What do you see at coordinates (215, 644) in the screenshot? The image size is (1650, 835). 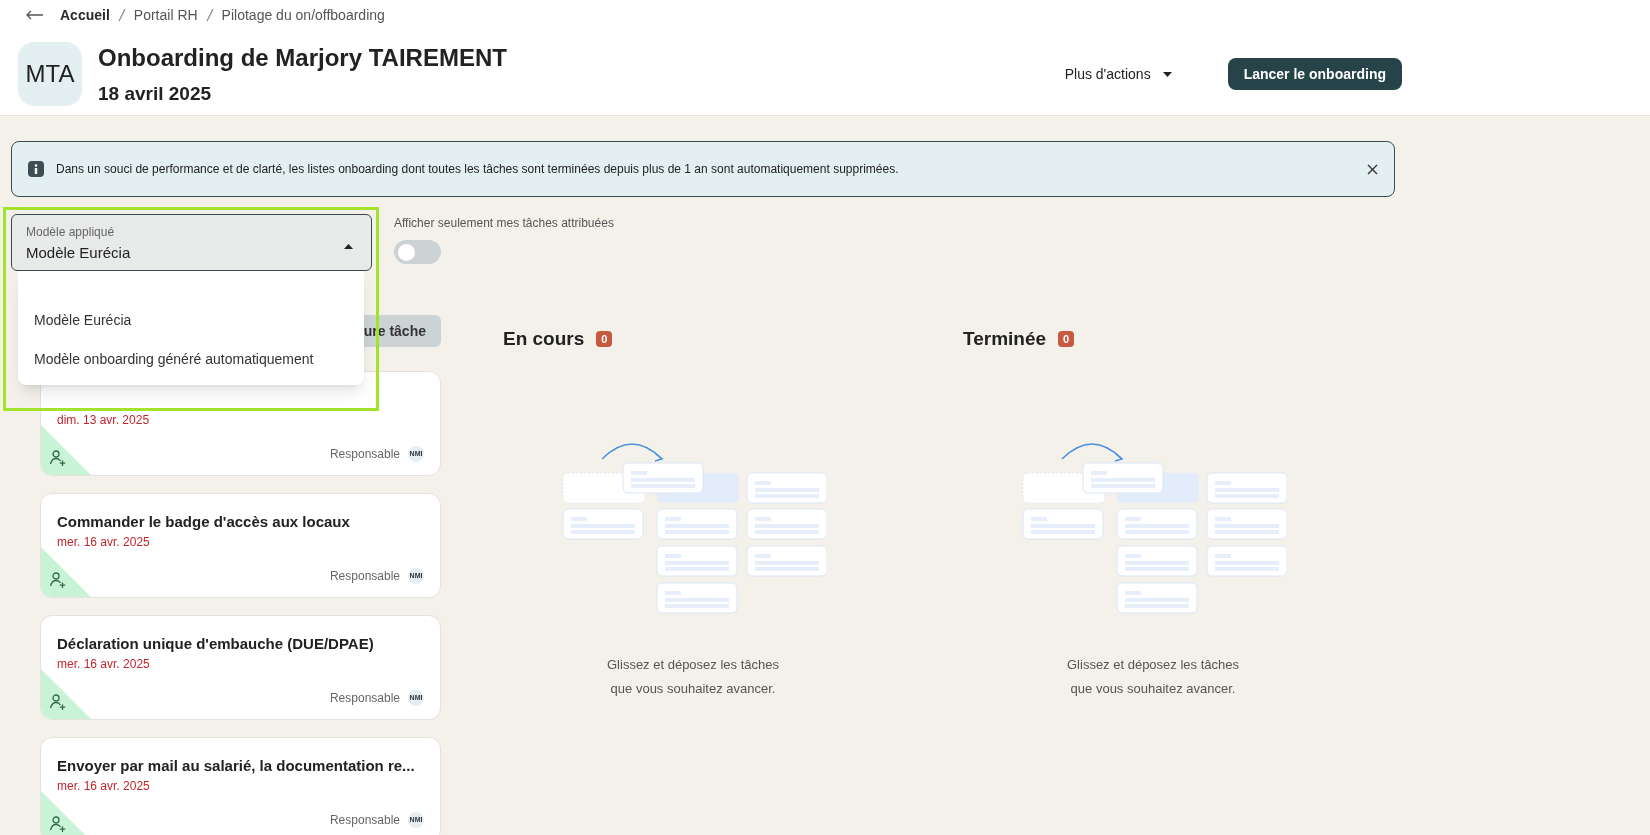 I see `task-title: Déclaration unique d'embauche (DUE/DPAE)` at bounding box center [215, 644].